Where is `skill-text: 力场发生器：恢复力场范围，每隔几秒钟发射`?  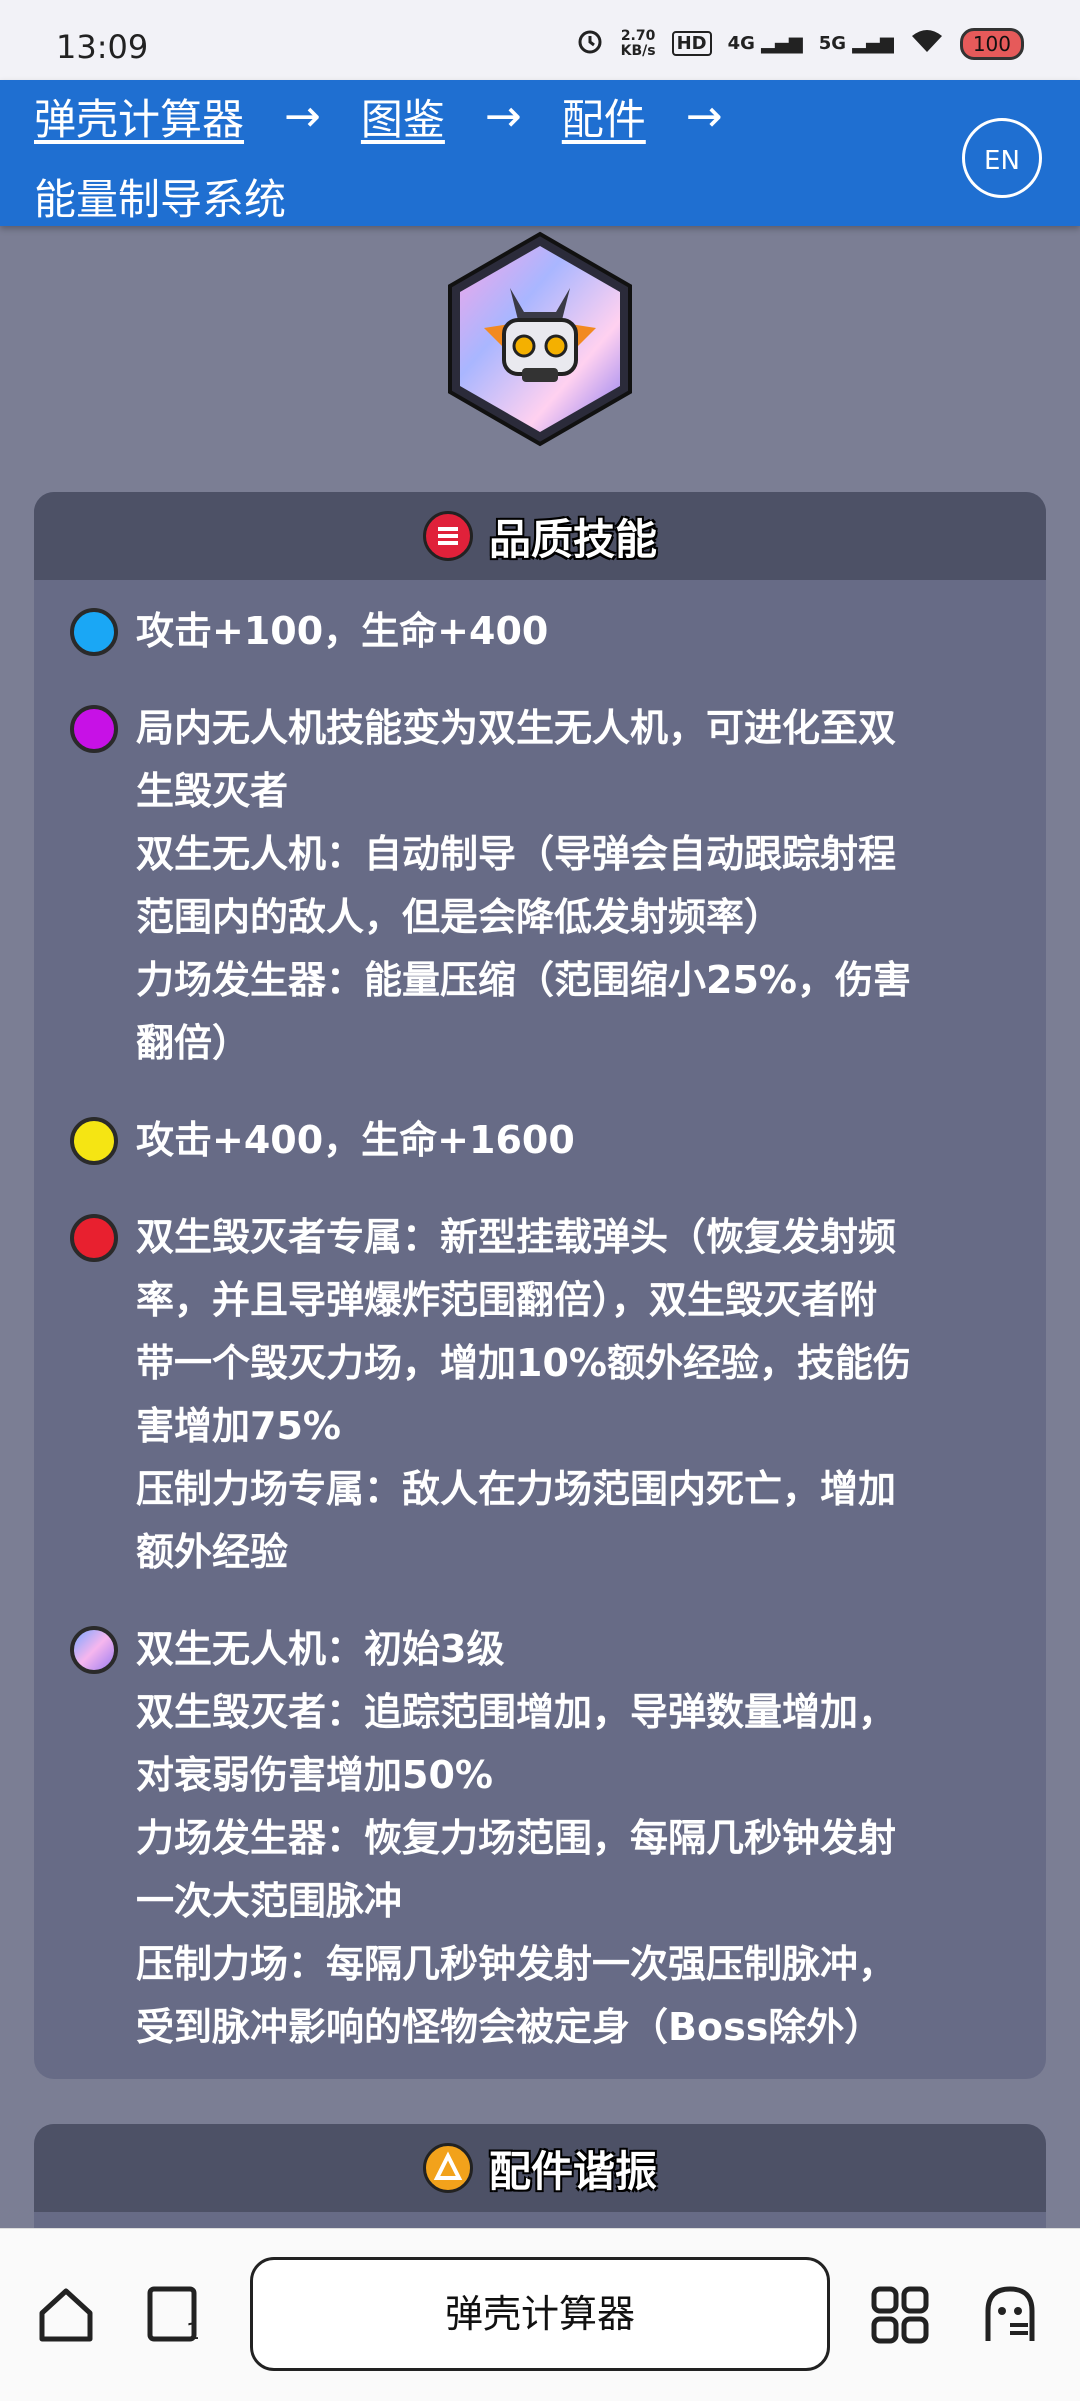
skill-text: 力场发生器：恢复力场范围，每隔几秒钟发射 is located at coordinates (516, 1838).